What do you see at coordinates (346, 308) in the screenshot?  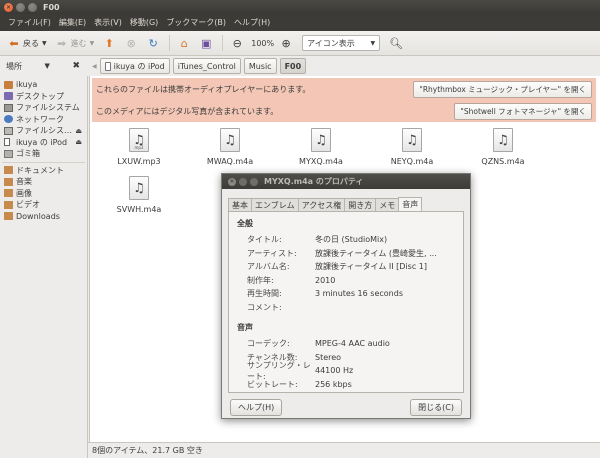 I see `property-row: コメント:` at bounding box center [346, 308].